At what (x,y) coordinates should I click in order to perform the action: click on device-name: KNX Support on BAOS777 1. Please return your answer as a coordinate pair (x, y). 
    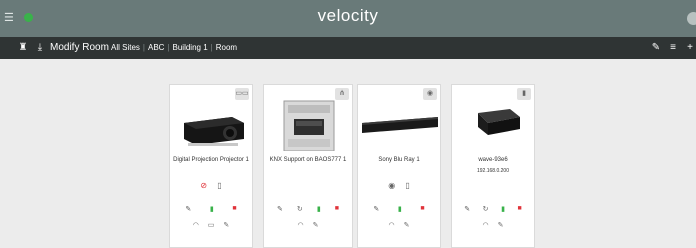
    Looking at the image, I should click on (308, 160).